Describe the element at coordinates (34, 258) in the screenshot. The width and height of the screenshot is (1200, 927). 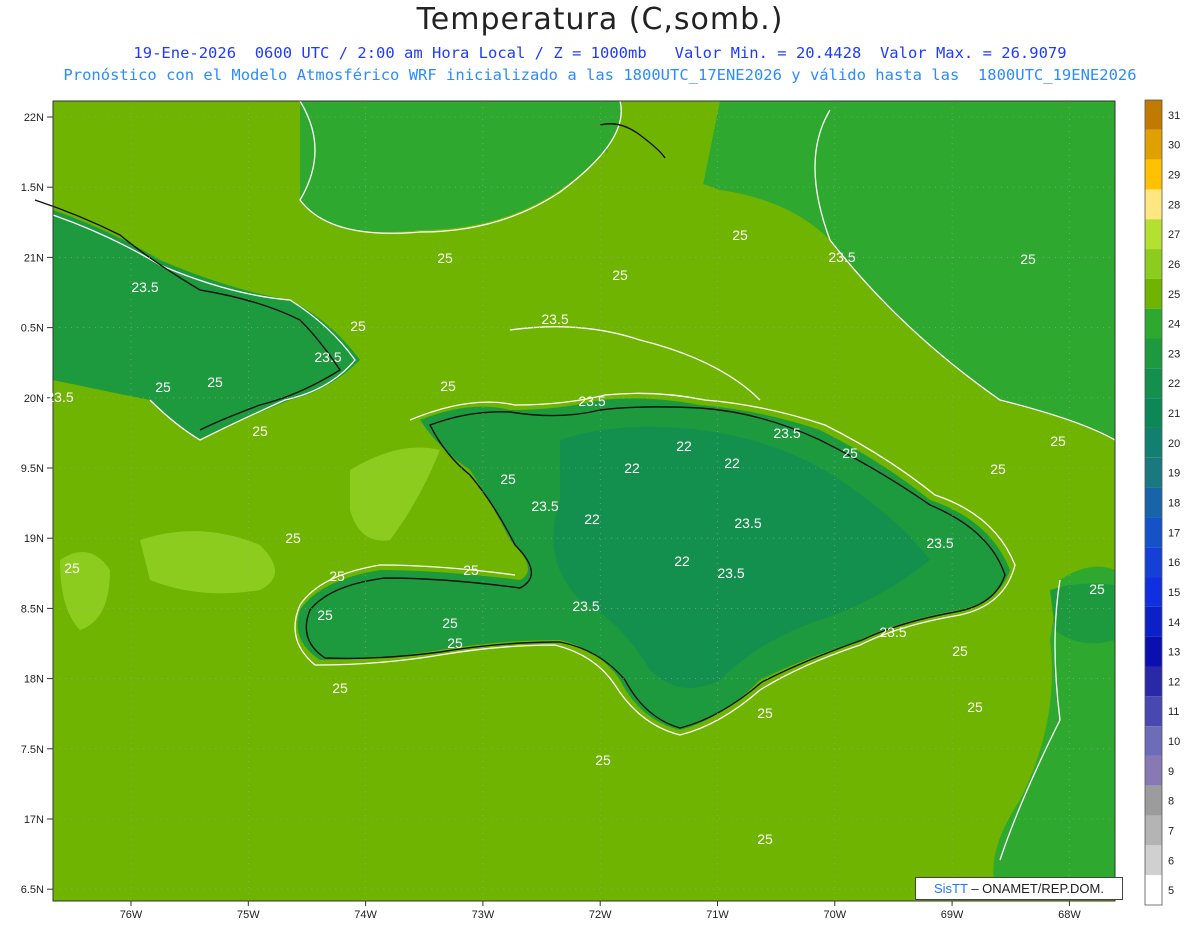
I see `lat-label: 21N` at that location.